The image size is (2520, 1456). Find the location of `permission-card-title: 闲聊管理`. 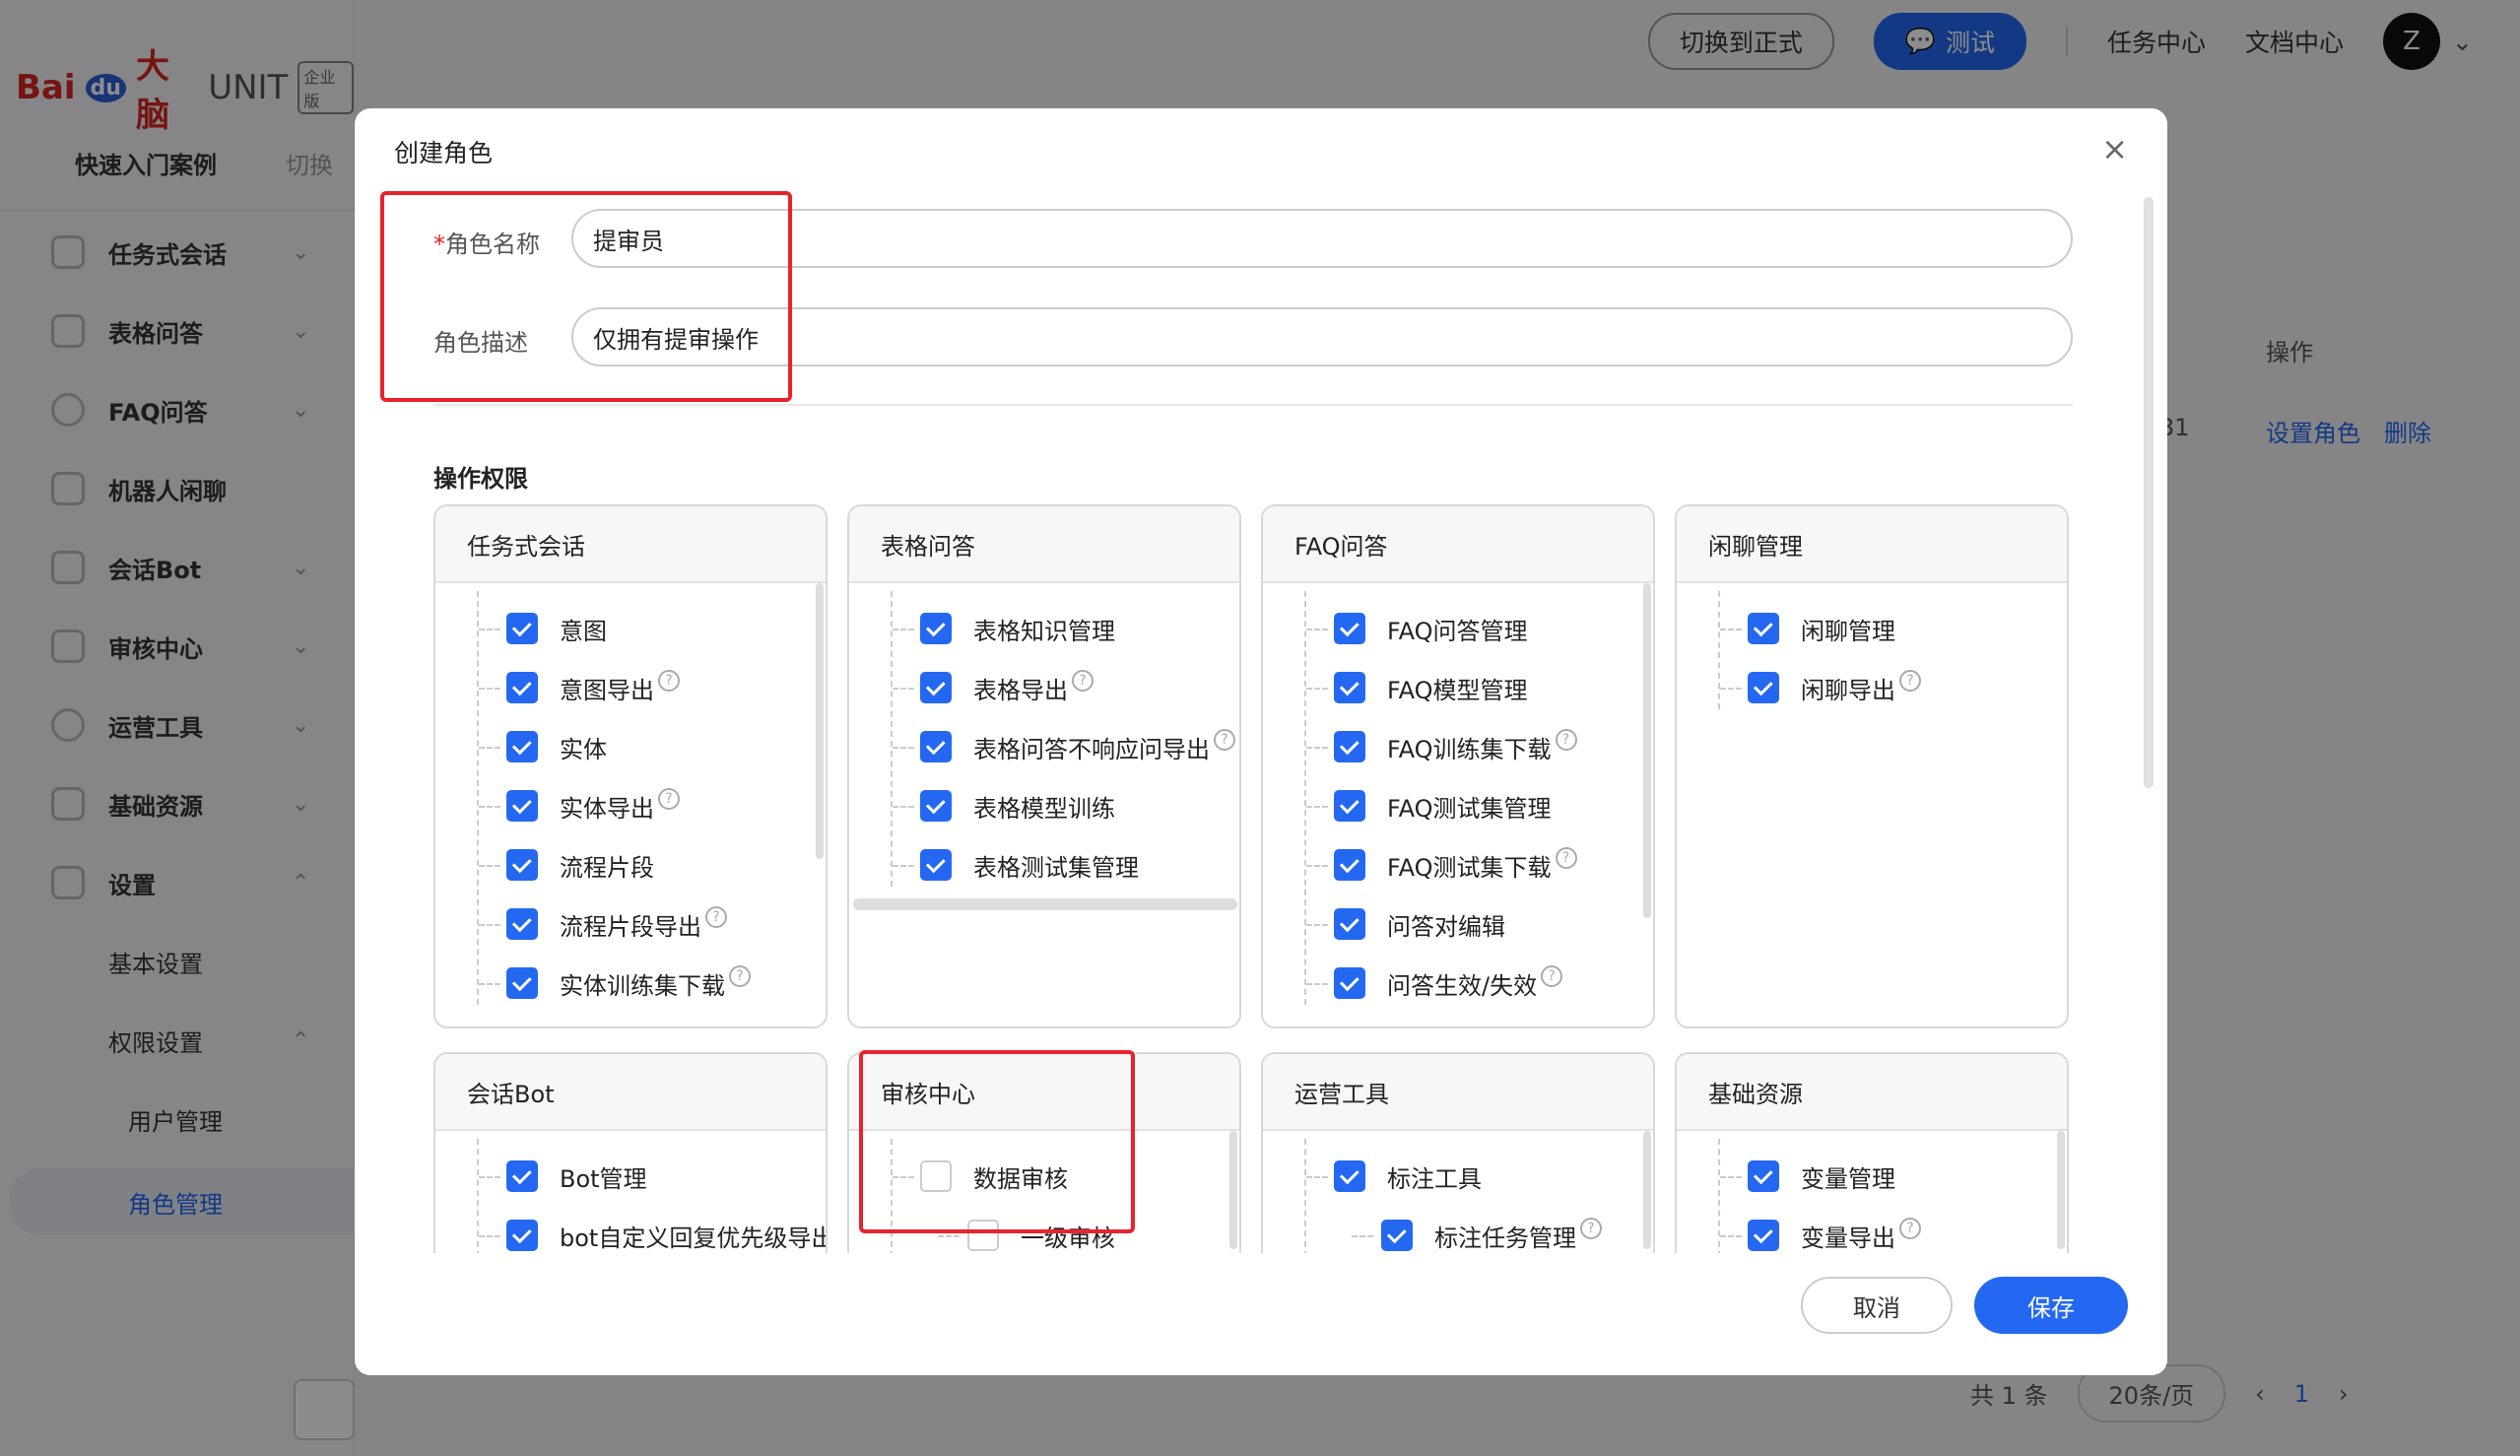

permission-card-title: 闲聊管理 is located at coordinates (1872, 544).